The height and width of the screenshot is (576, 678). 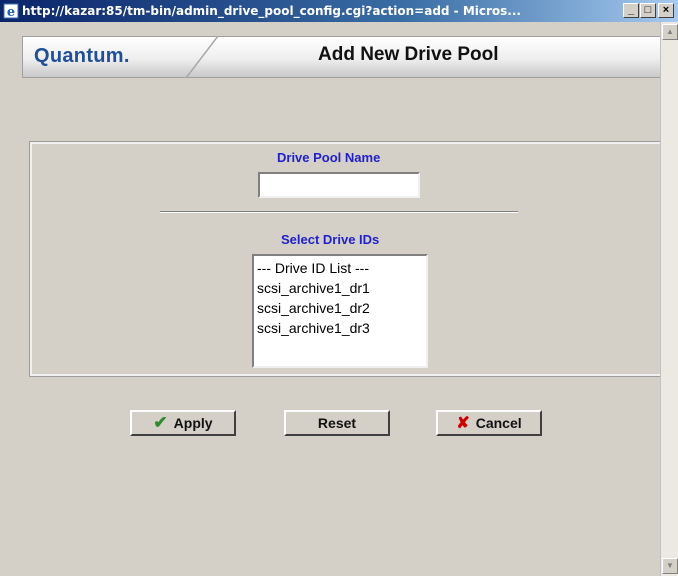 I want to click on apply-button: ✔ Apply, so click(x=183, y=423).